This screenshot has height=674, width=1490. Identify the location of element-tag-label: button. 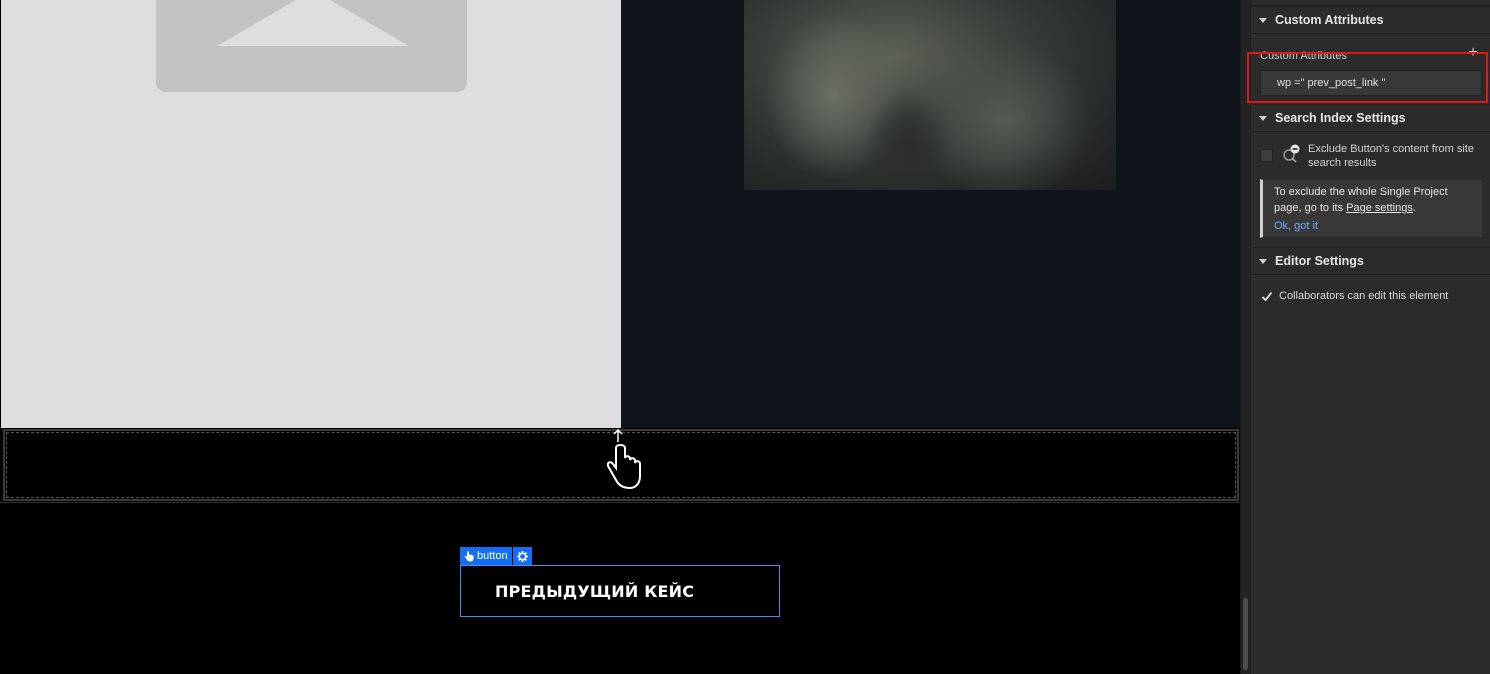
(486, 556).